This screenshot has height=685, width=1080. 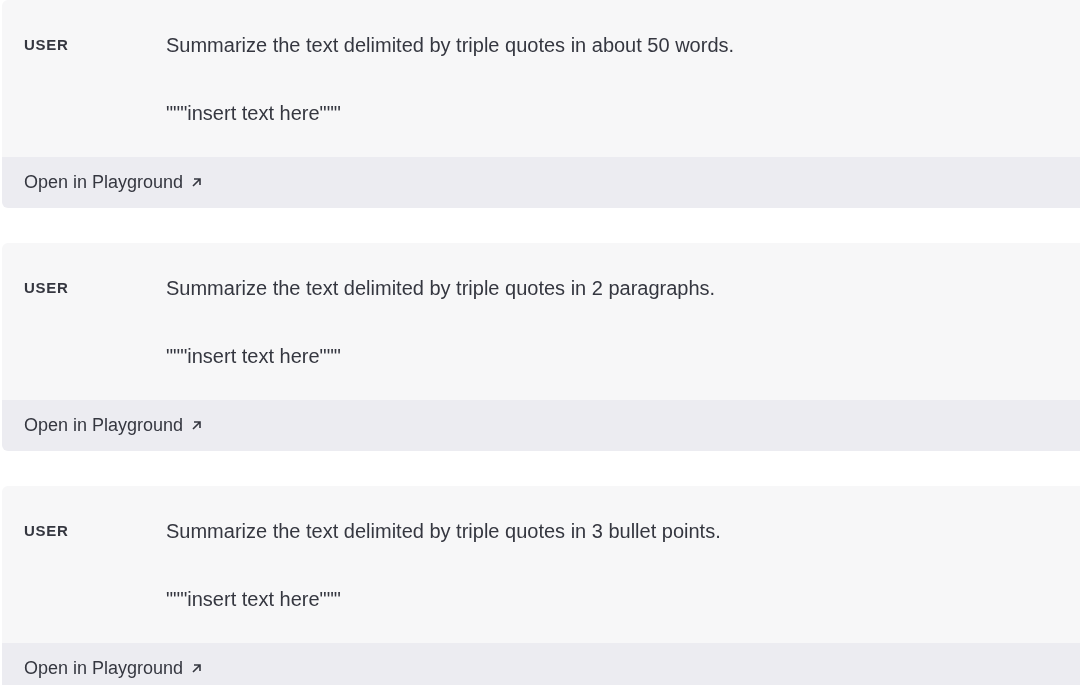 I want to click on message-text: Summarize the text delimited by triple quotes in about 50 words., so click(x=450, y=45).